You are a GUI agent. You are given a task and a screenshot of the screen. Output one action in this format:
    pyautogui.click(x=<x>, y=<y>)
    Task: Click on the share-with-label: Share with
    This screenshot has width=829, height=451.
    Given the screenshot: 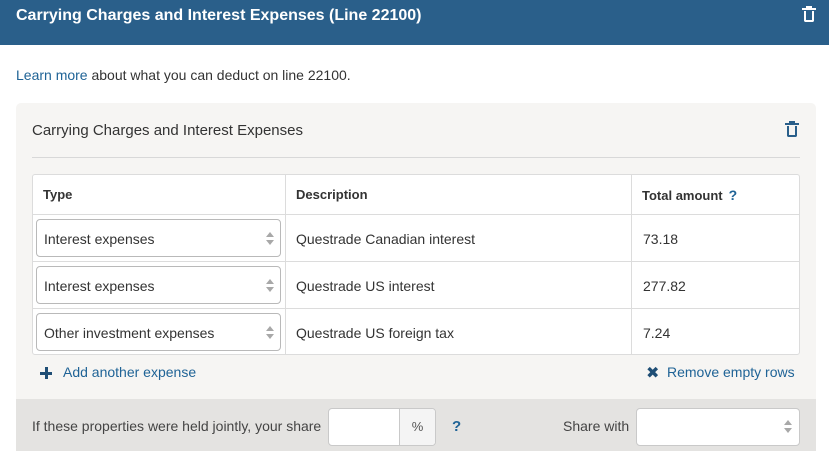 What is the action you would take?
    pyautogui.click(x=596, y=426)
    